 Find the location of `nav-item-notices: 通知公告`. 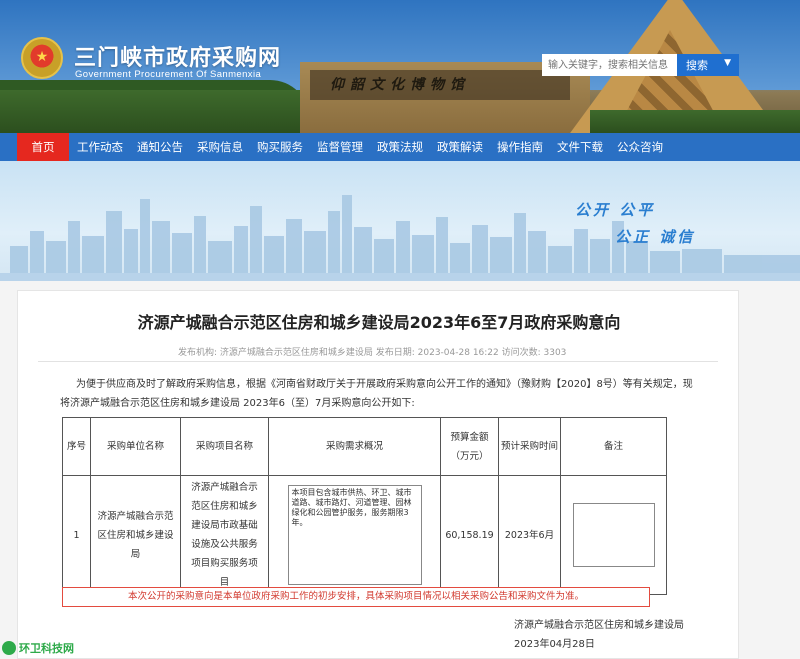

nav-item-notices: 通知公告 is located at coordinates (160, 147).